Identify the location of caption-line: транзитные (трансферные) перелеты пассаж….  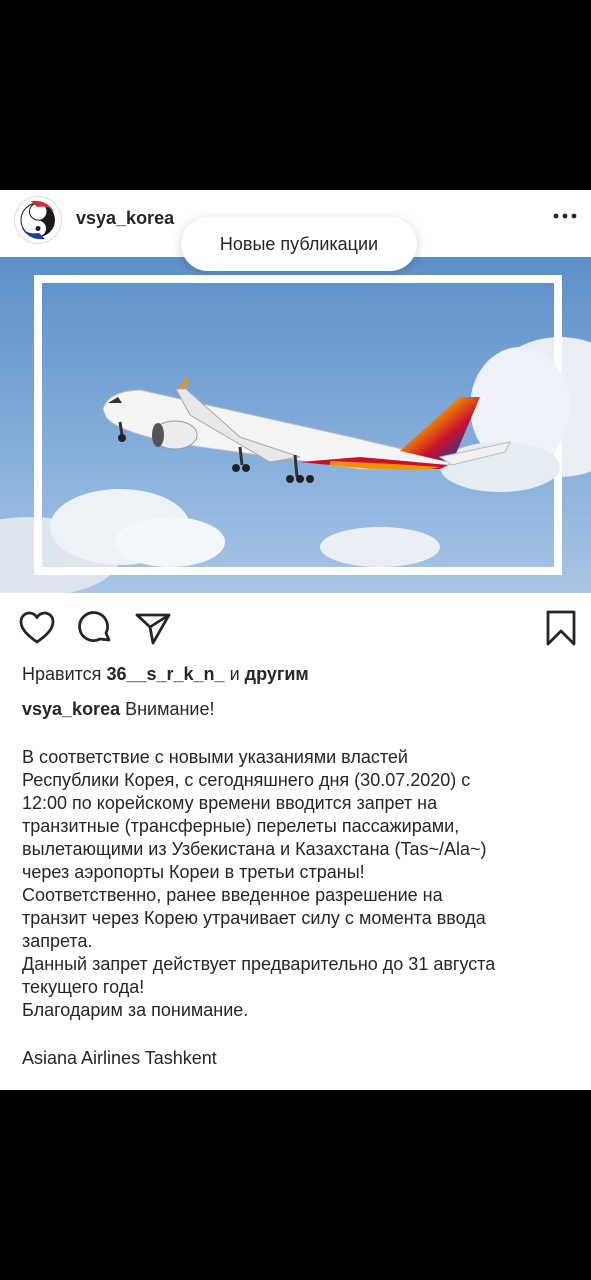
(241, 826).